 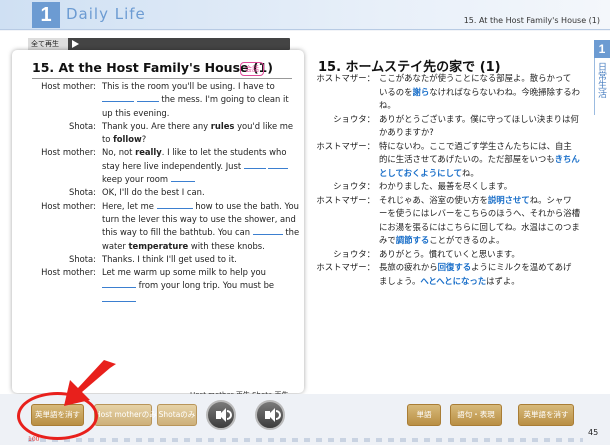 I want to click on jp-text: みで, so click(x=387, y=240).